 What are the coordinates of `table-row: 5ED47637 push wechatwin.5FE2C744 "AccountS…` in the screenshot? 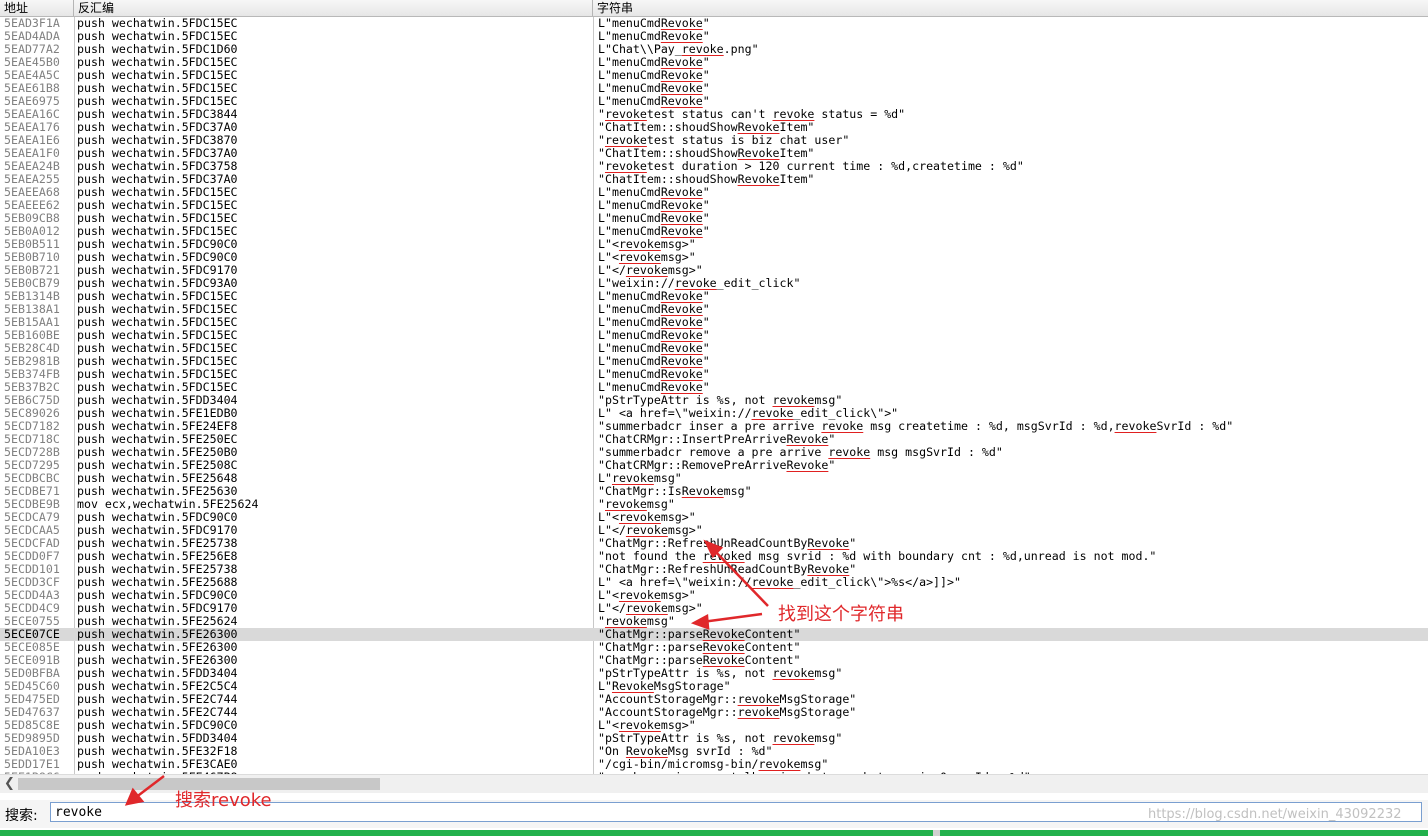 It's located at (714, 712).